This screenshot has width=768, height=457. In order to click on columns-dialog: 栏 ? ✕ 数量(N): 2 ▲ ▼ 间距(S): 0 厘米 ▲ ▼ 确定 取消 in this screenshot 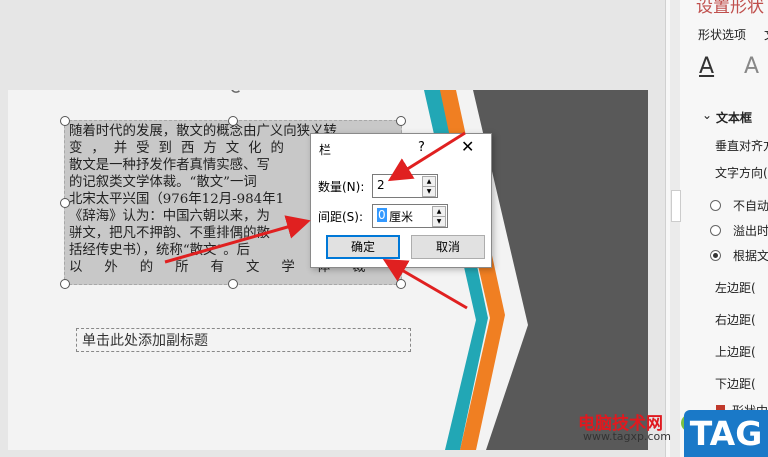, I will do `click(401, 200)`.